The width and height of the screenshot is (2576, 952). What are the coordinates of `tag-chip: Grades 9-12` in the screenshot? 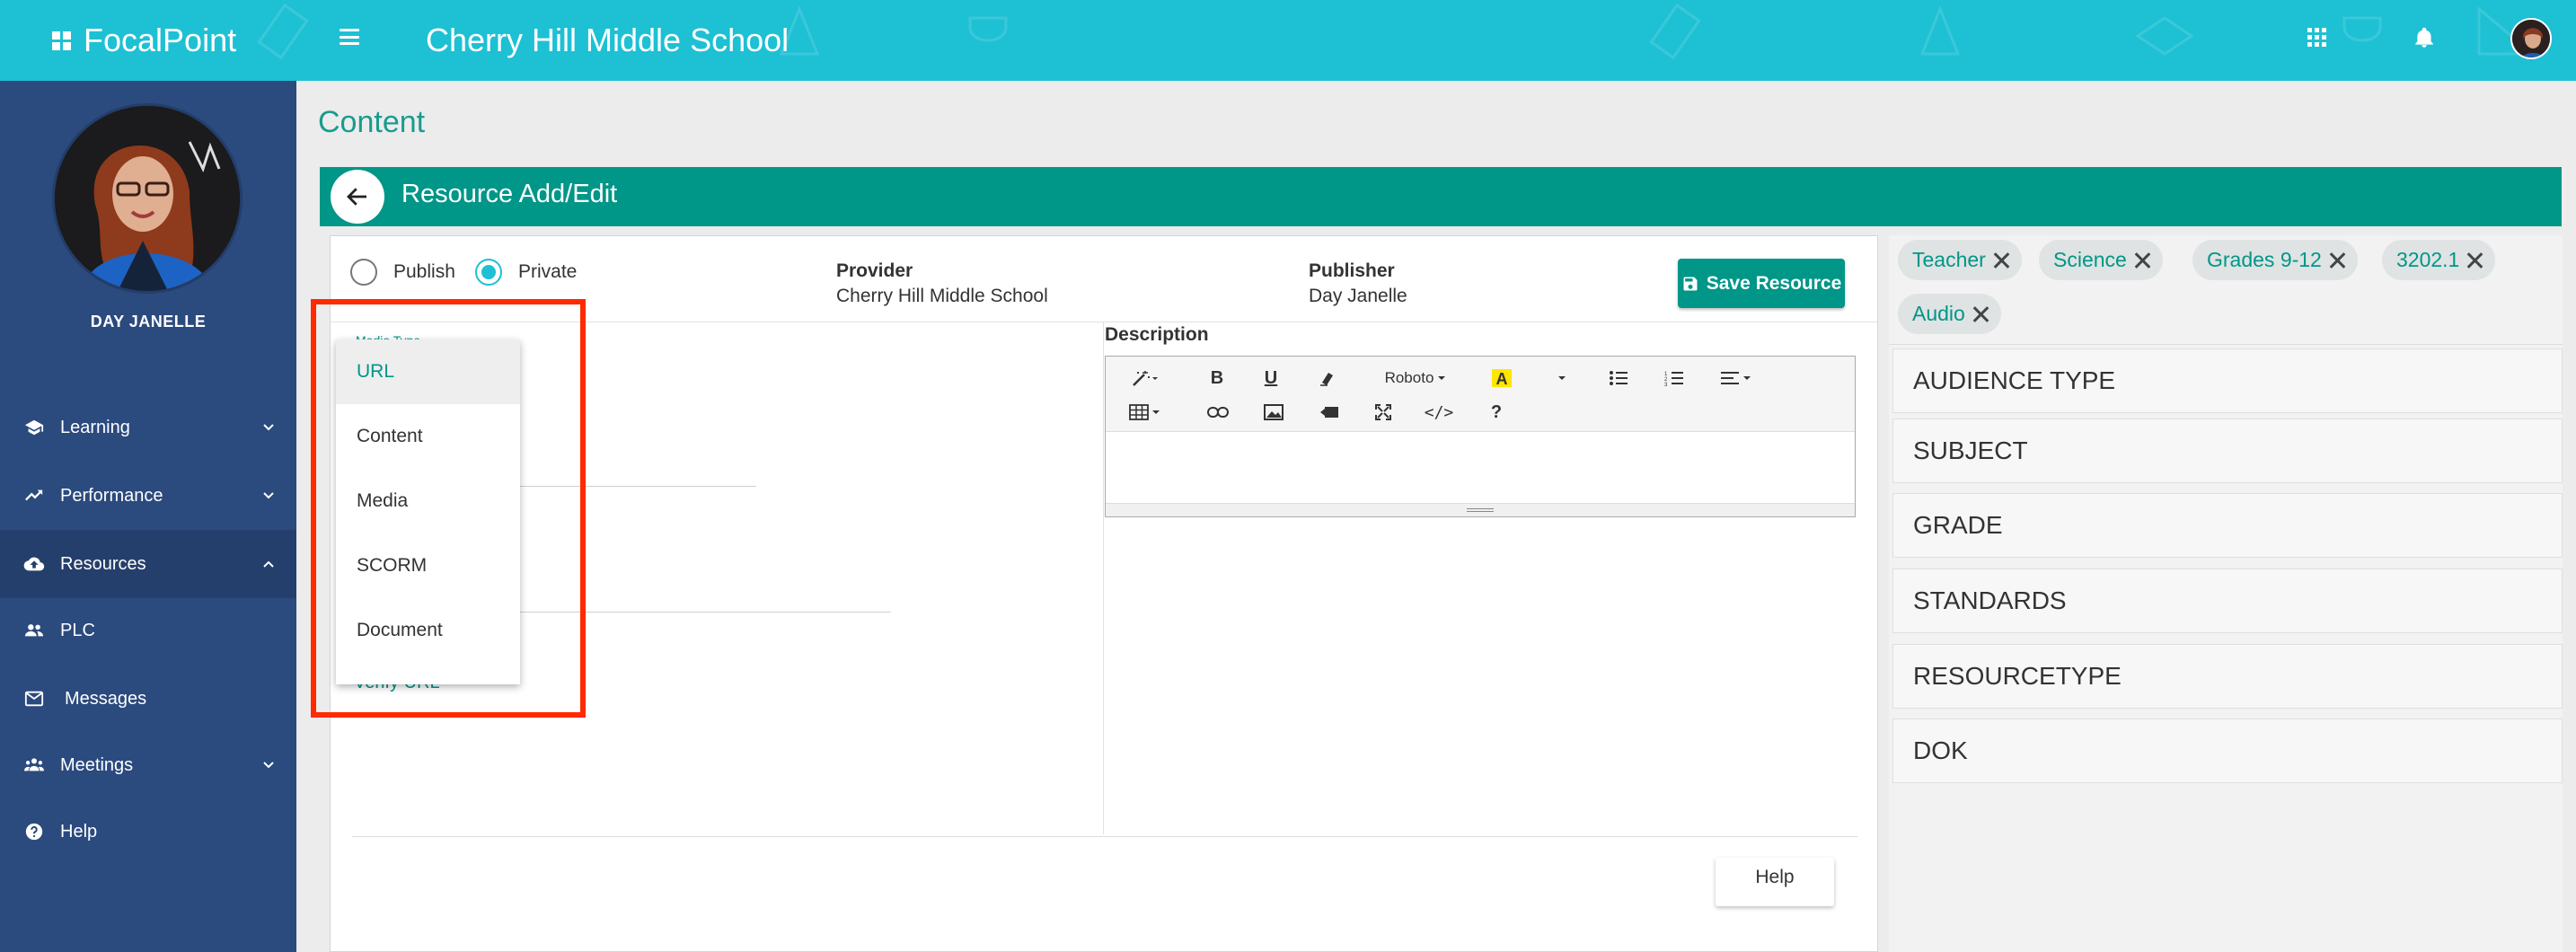 It's located at (2275, 260).